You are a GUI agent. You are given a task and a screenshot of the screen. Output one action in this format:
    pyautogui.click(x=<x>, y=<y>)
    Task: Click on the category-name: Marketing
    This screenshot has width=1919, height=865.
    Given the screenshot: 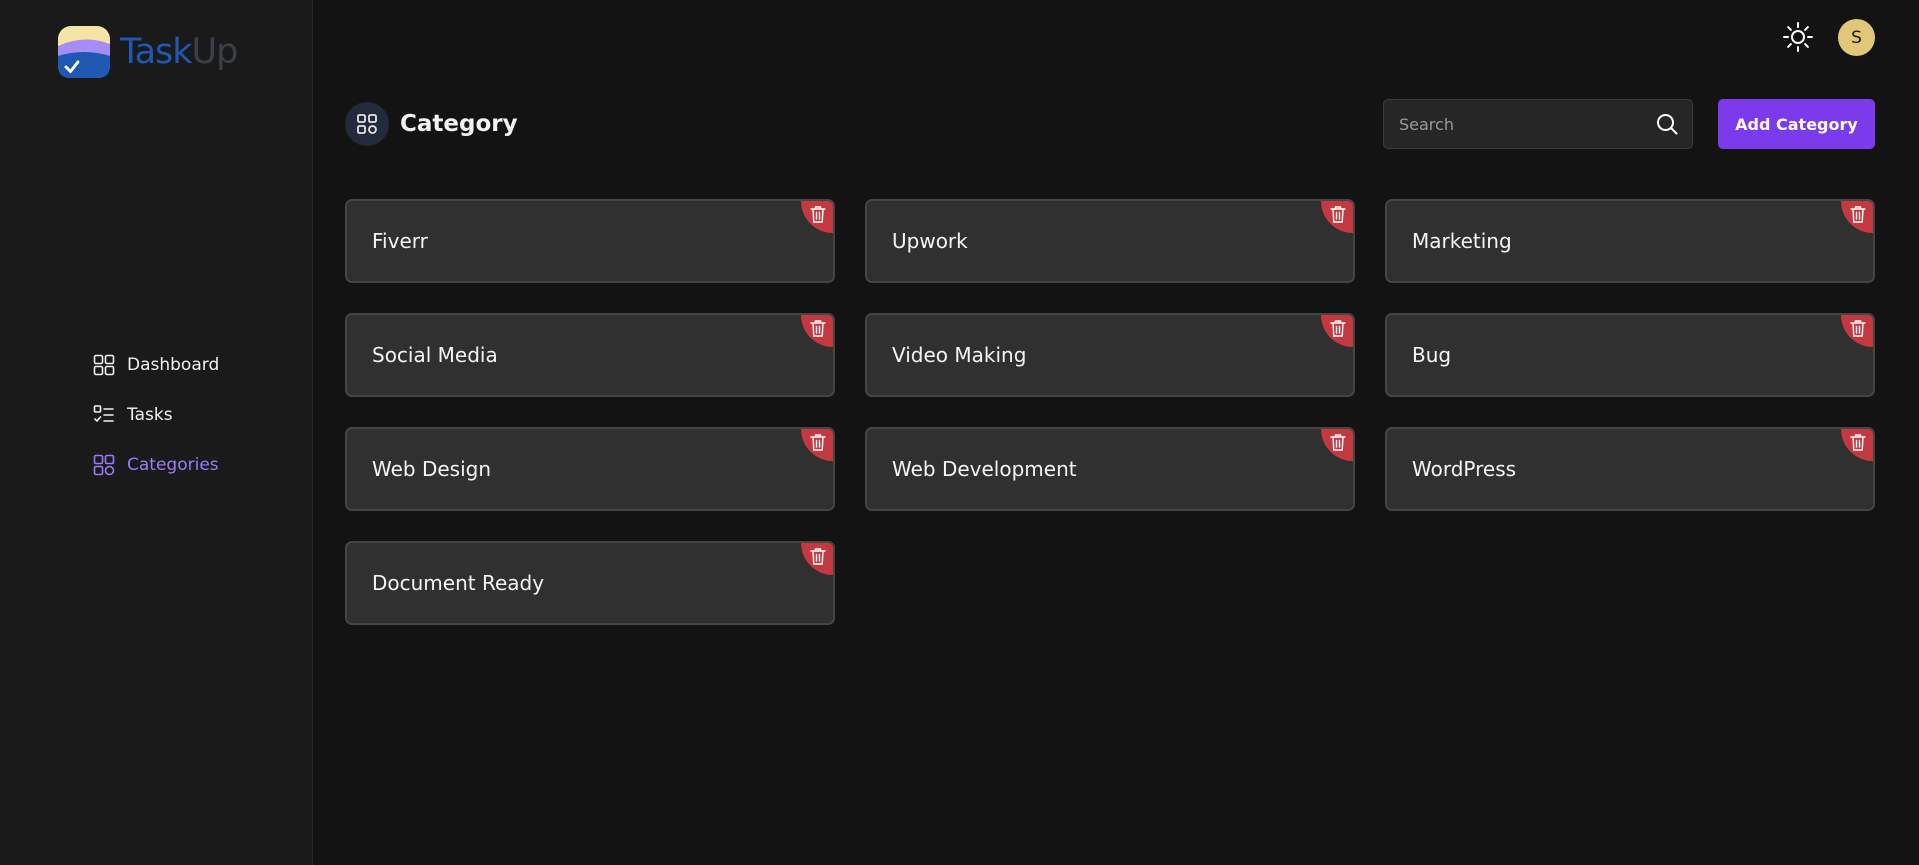 What is the action you would take?
    pyautogui.click(x=1462, y=241)
    